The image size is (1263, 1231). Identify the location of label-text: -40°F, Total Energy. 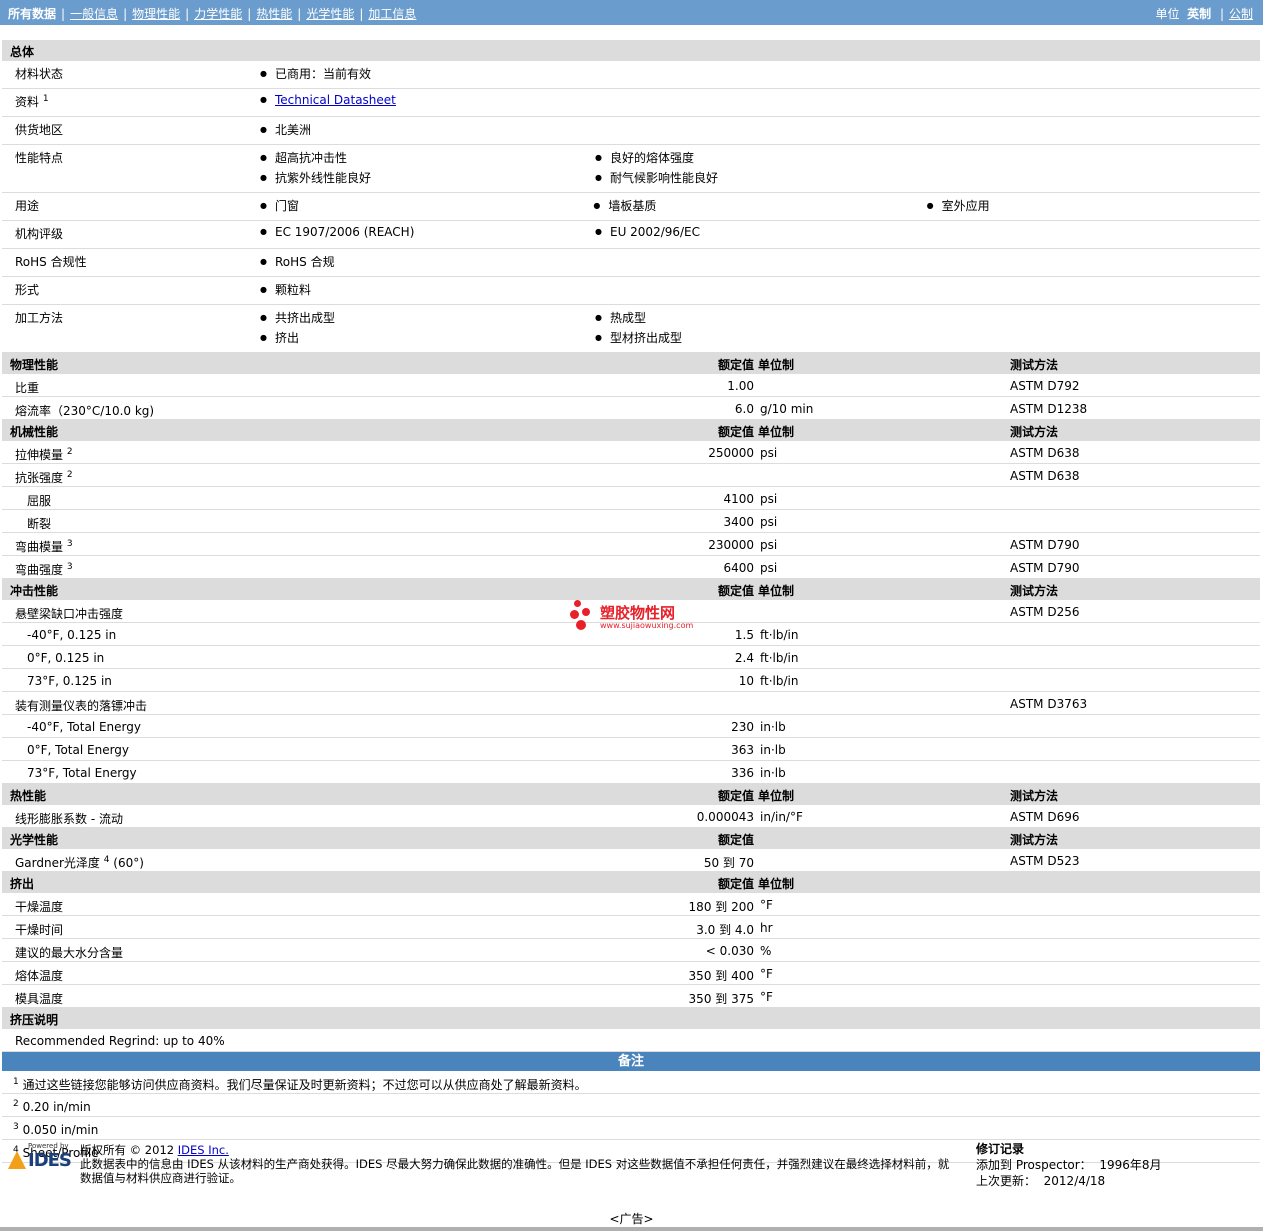
(84, 727).